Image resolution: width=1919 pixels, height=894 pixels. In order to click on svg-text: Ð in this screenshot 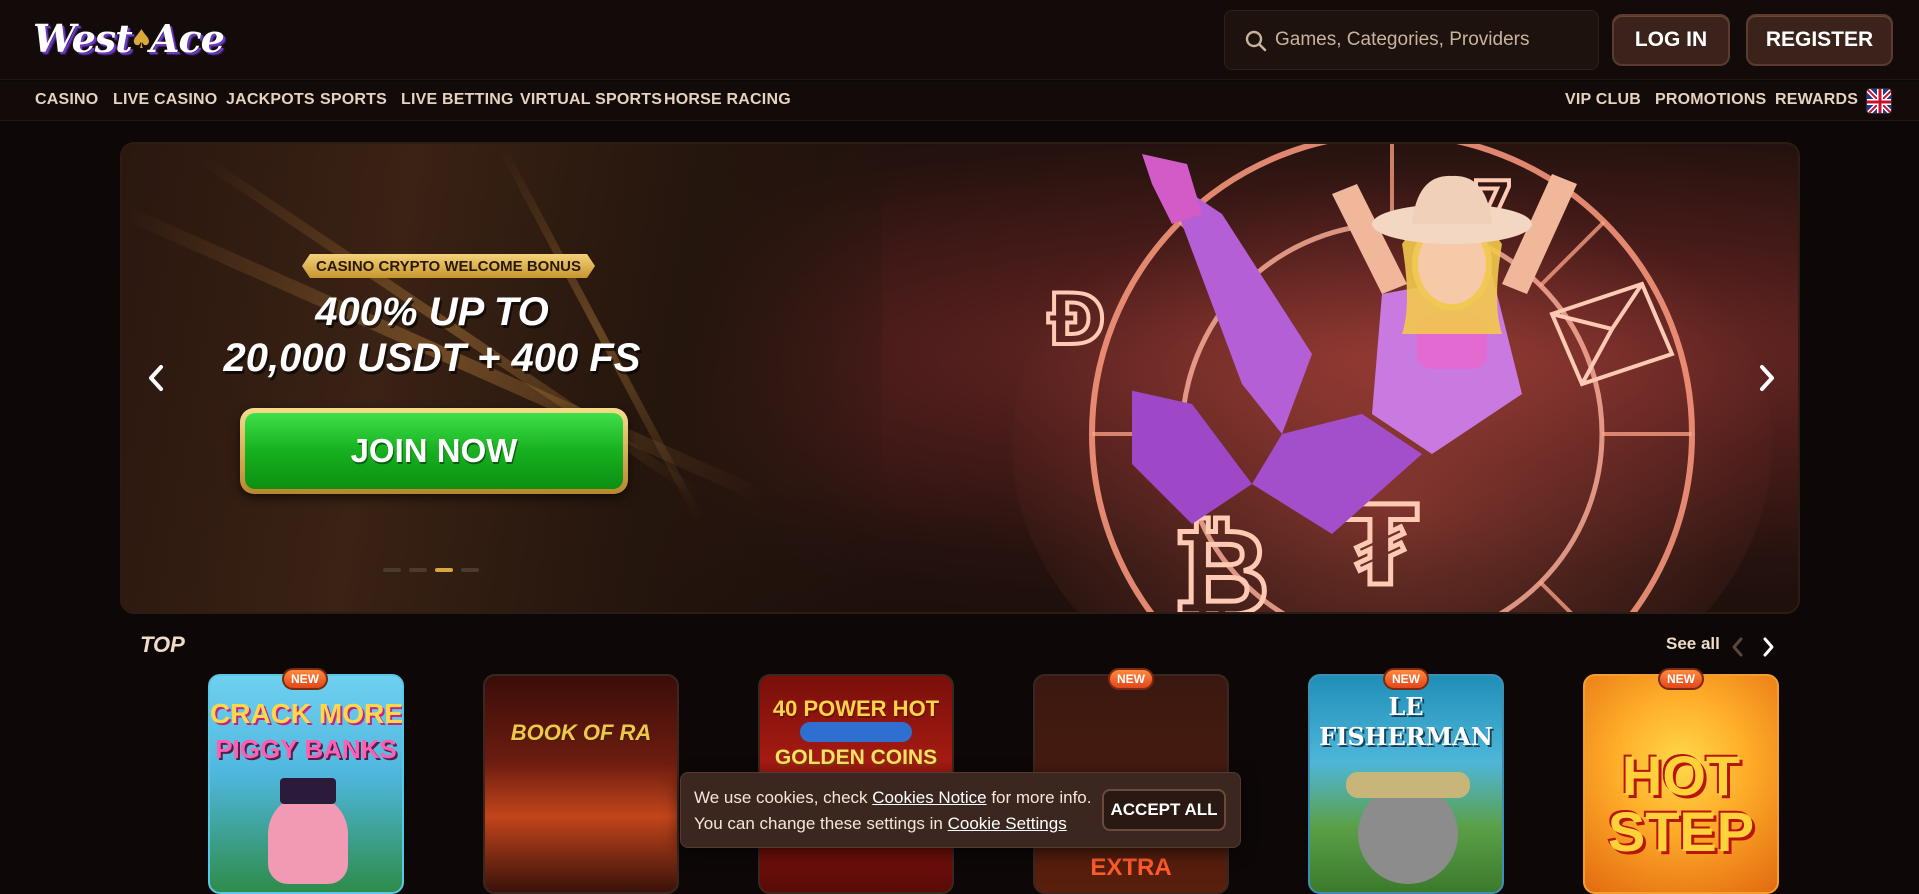, I will do `click(1076, 320)`.